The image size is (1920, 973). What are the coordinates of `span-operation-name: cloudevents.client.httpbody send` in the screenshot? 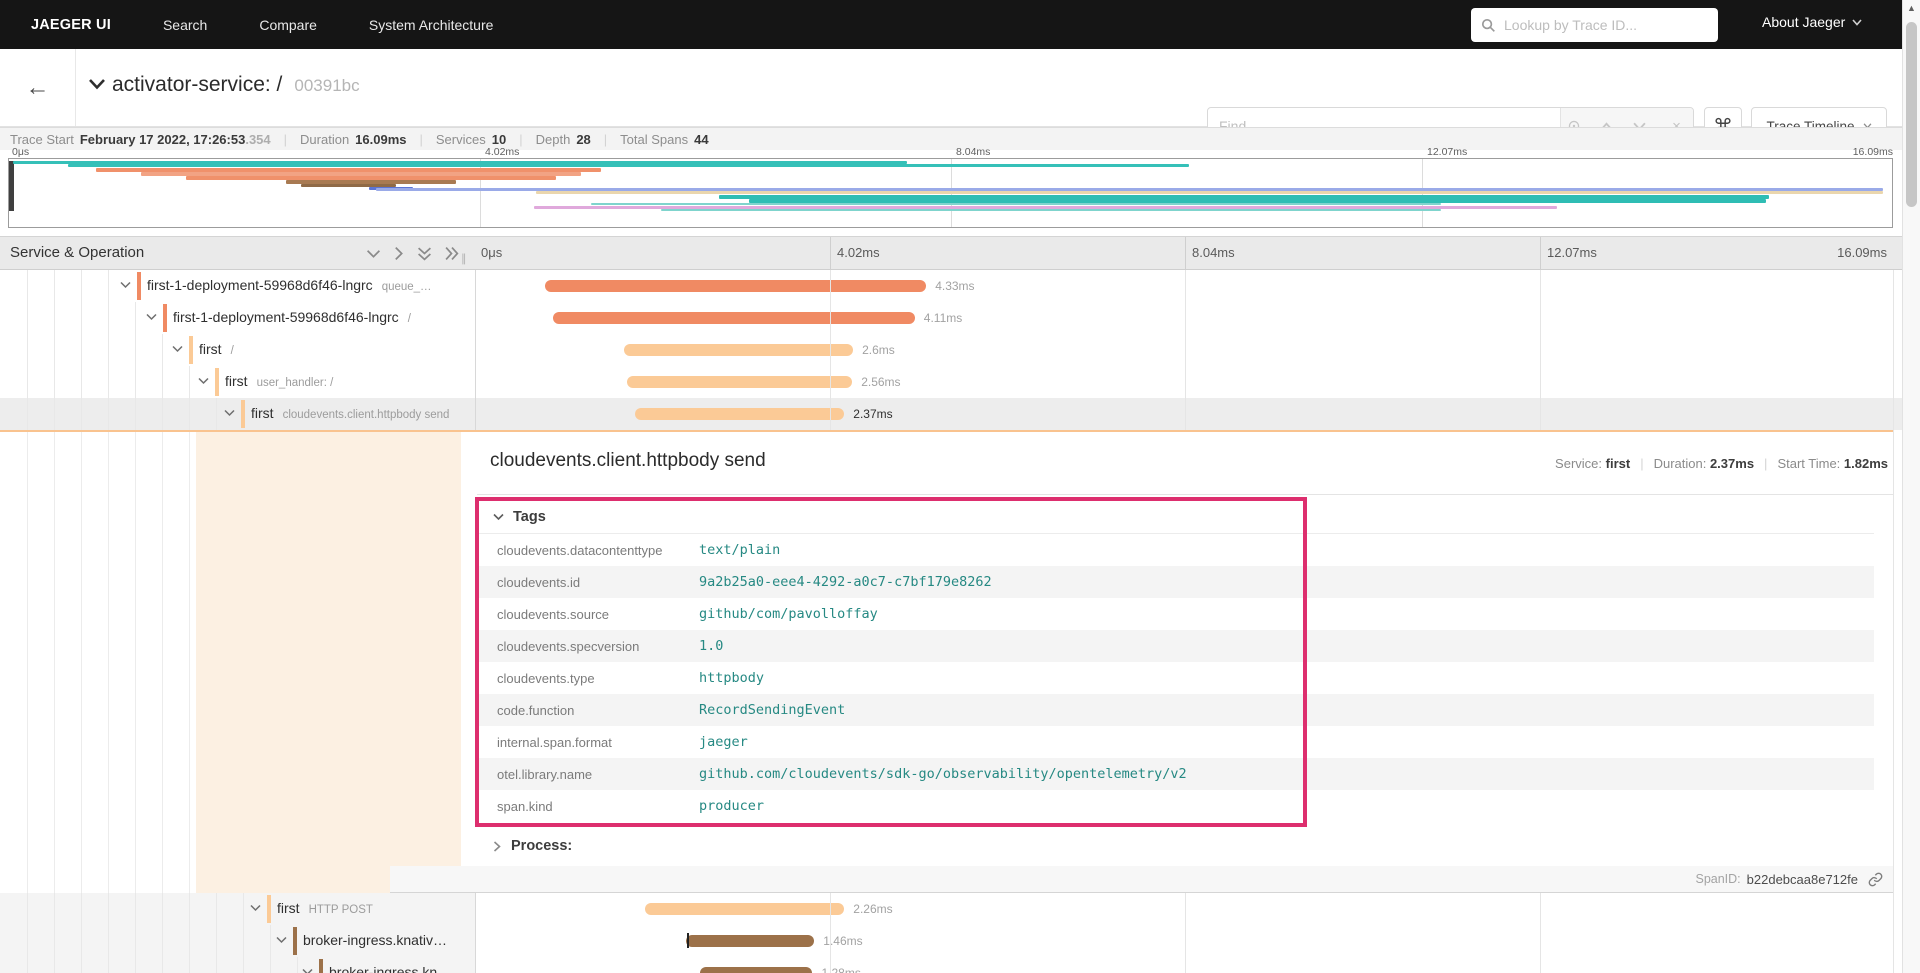 It's located at (366, 415).